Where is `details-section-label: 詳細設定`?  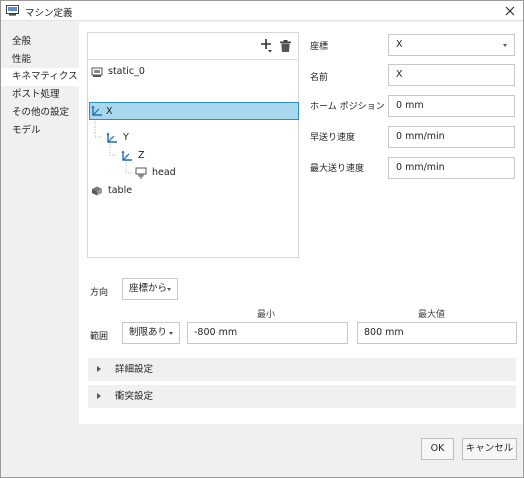
details-section-label: 詳細設定 is located at coordinates (134, 369).